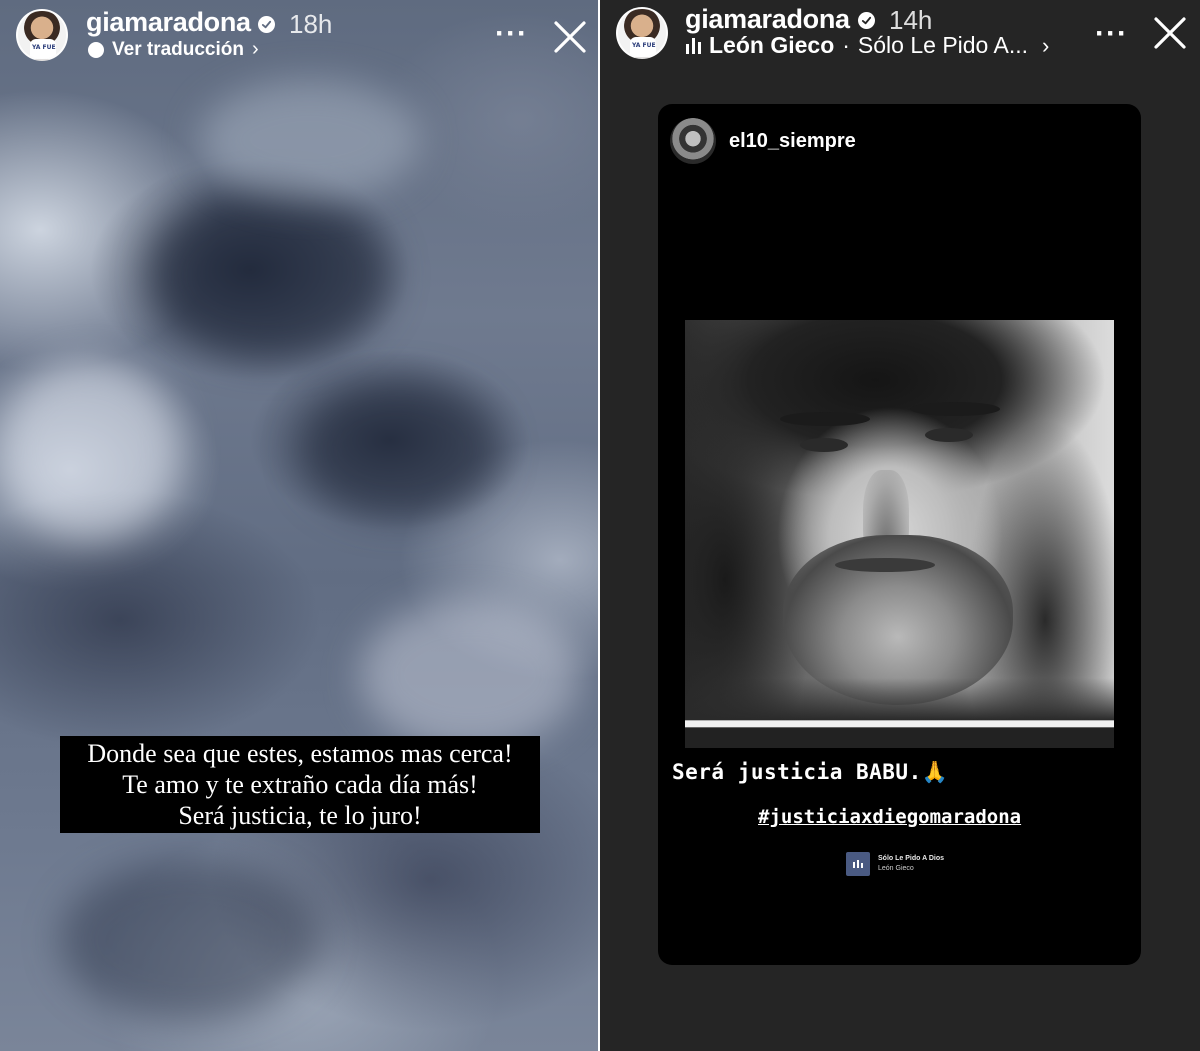 The image size is (1200, 1051). I want to click on translate-label: Ver traducción, so click(178, 49).